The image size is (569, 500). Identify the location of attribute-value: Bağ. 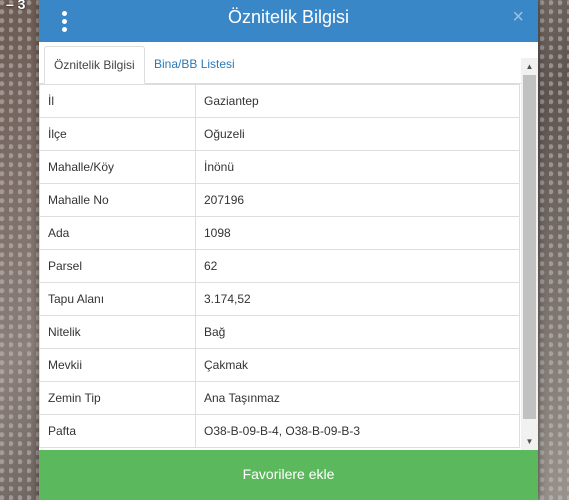
(357, 332).